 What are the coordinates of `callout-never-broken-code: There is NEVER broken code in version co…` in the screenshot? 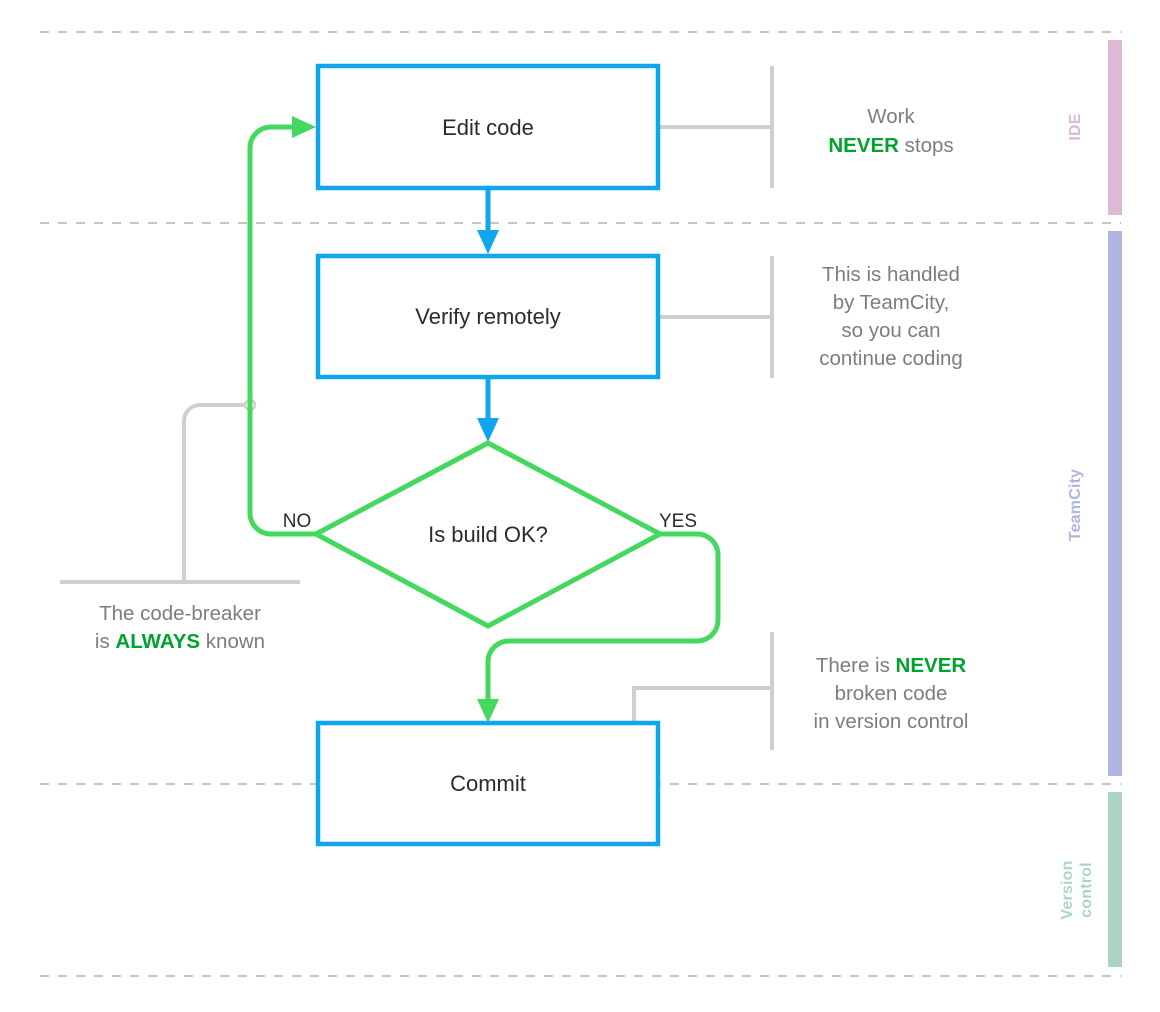 It's located at (891, 693).